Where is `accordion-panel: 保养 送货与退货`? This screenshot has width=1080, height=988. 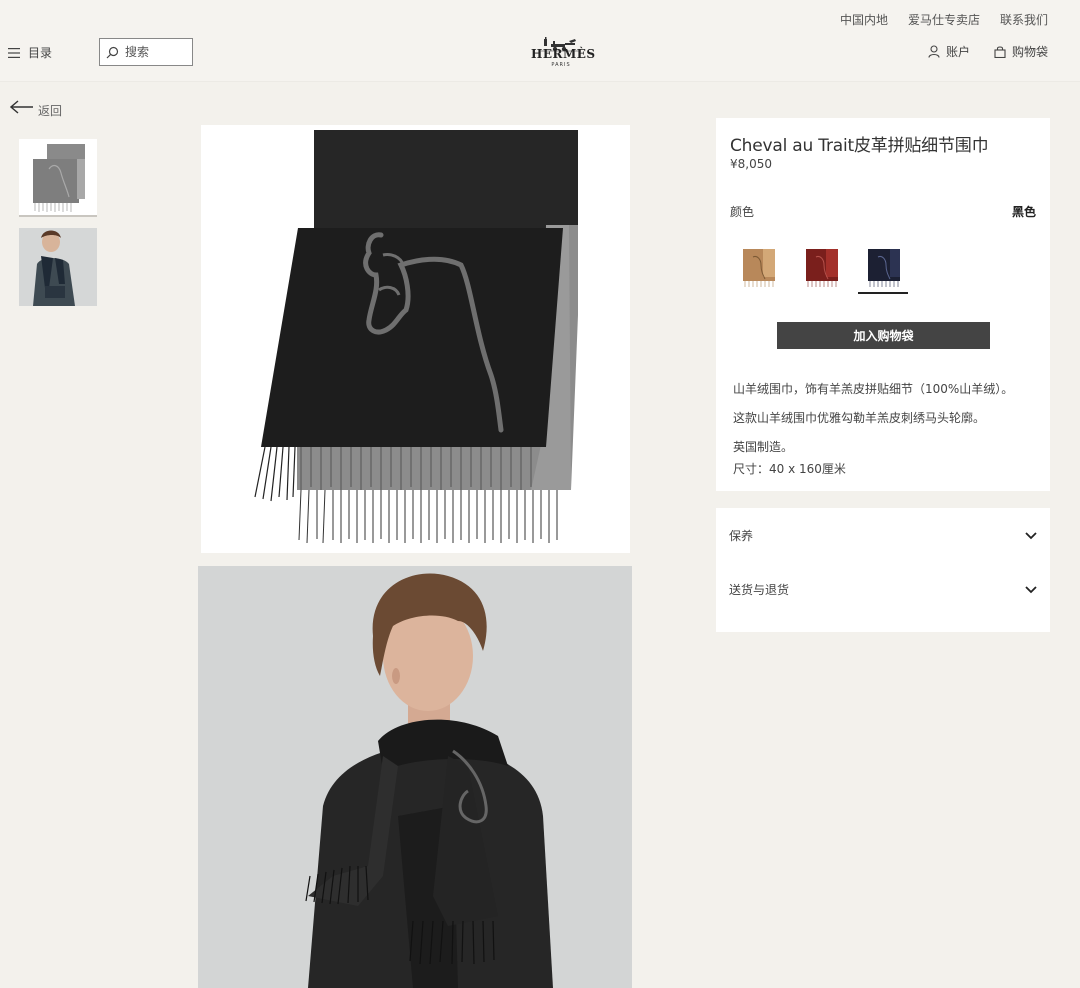
accordion-panel: 保养 送货与退货 is located at coordinates (883, 570).